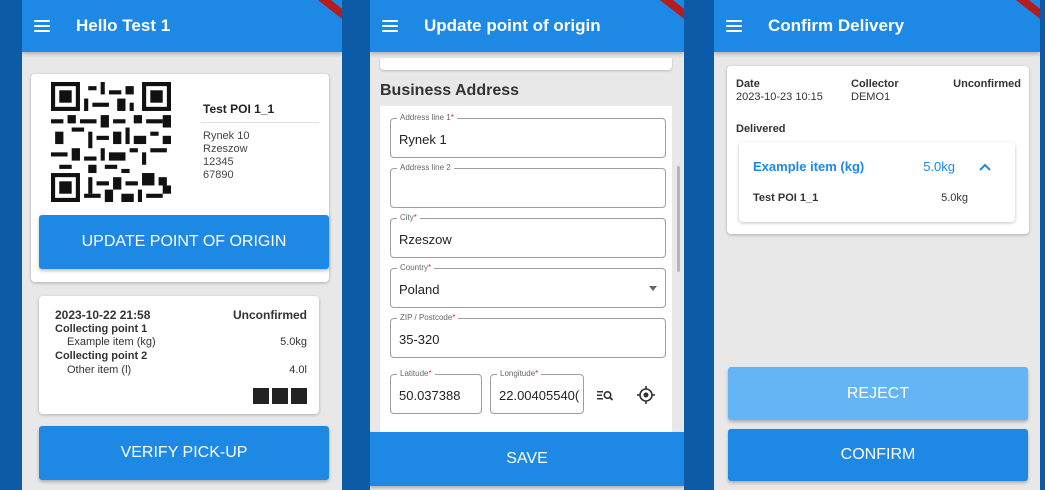 The image size is (1045, 490). I want to click on scrollbar, so click(678, 219).